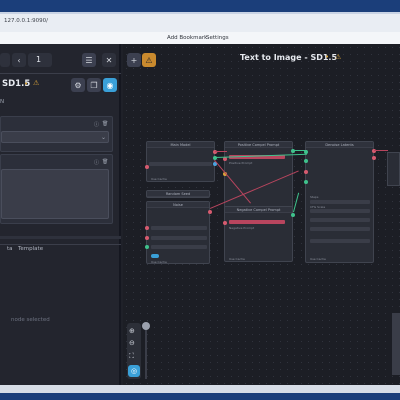 This screenshot has height=400, width=400. Describe the element at coordinates (217, 38) in the screenshot. I see `settings-bookmark-link: Settings` at that location.